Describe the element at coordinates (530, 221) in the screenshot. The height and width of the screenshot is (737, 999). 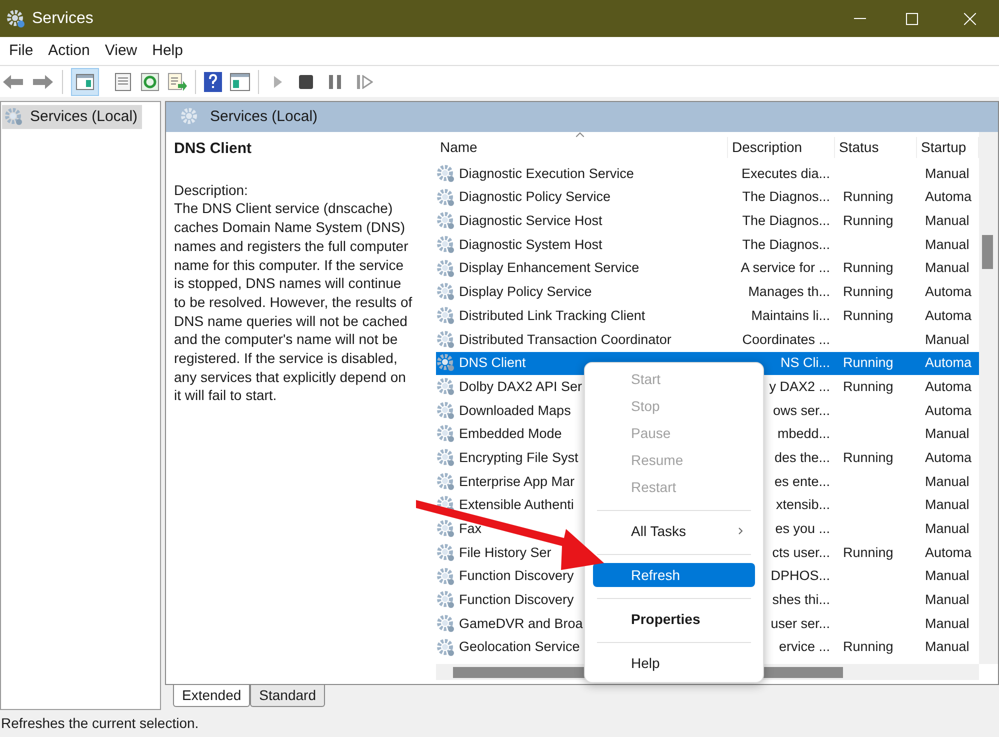
I see `table-cell-text: Diagnostic Service Host` at that location.